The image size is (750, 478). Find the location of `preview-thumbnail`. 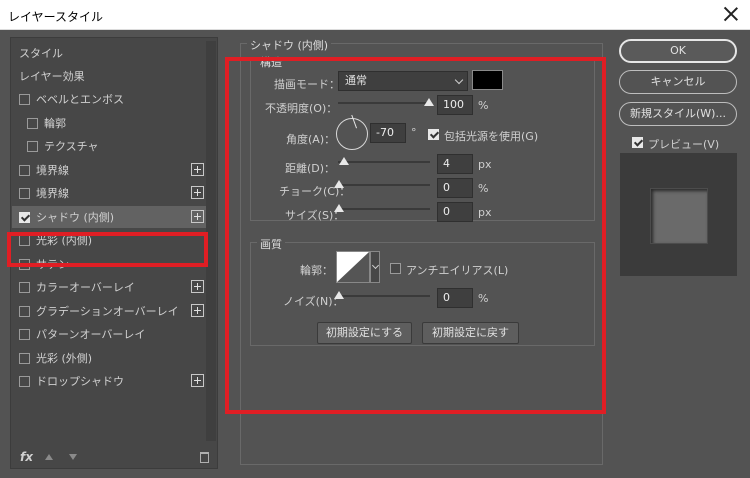

preview-thumbnail is located at coordinates (678, 214).